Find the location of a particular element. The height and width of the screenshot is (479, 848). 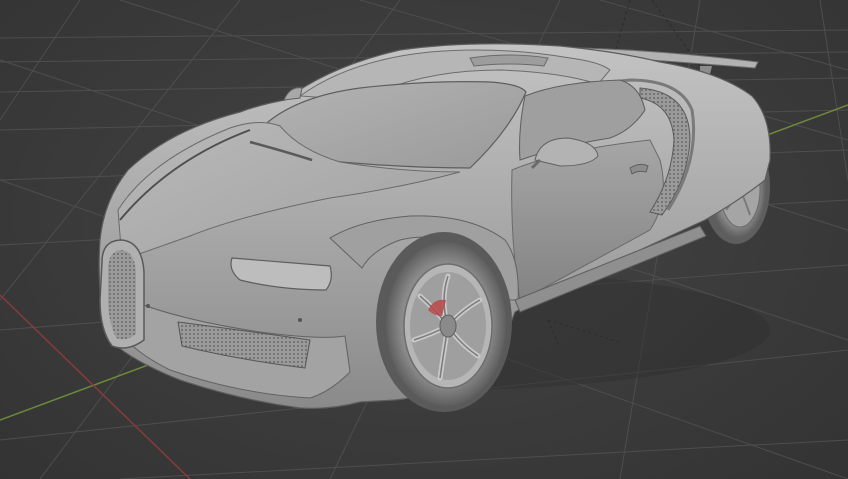

front-wheel is located at coordinates (444, 322).